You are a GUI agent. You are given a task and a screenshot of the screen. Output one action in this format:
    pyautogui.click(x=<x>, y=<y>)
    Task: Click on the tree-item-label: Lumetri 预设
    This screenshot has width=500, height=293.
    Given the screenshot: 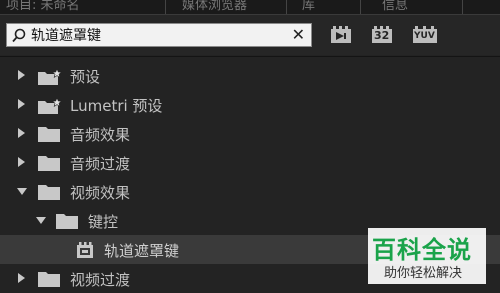 What is the action you would take?
    pyautogui.click(x=116, y=106)
    